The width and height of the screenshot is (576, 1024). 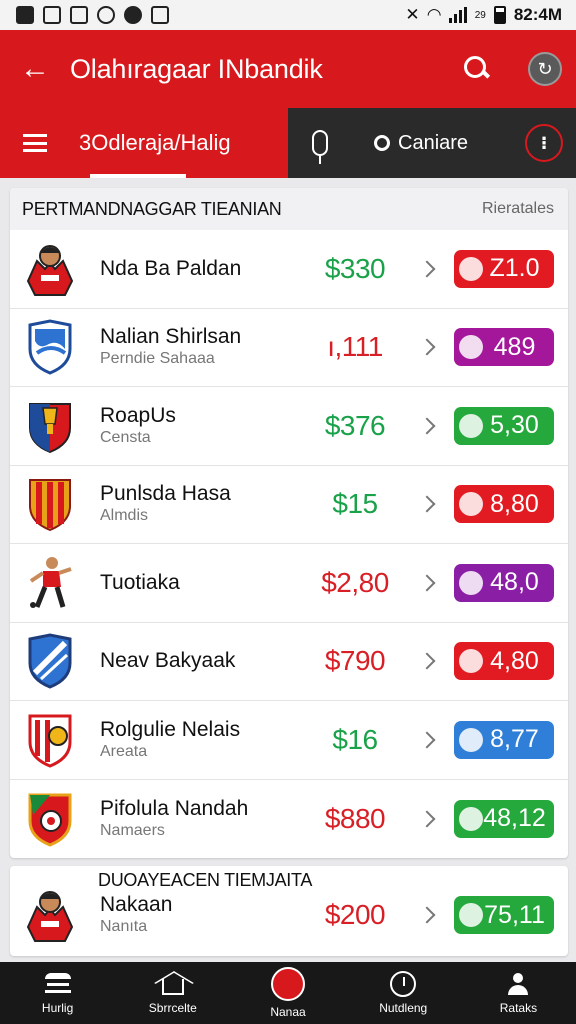 I want to click on list-header: PERTMANDNAGGAR TIEANIAN Rieratales, so click(x=289, y=209).